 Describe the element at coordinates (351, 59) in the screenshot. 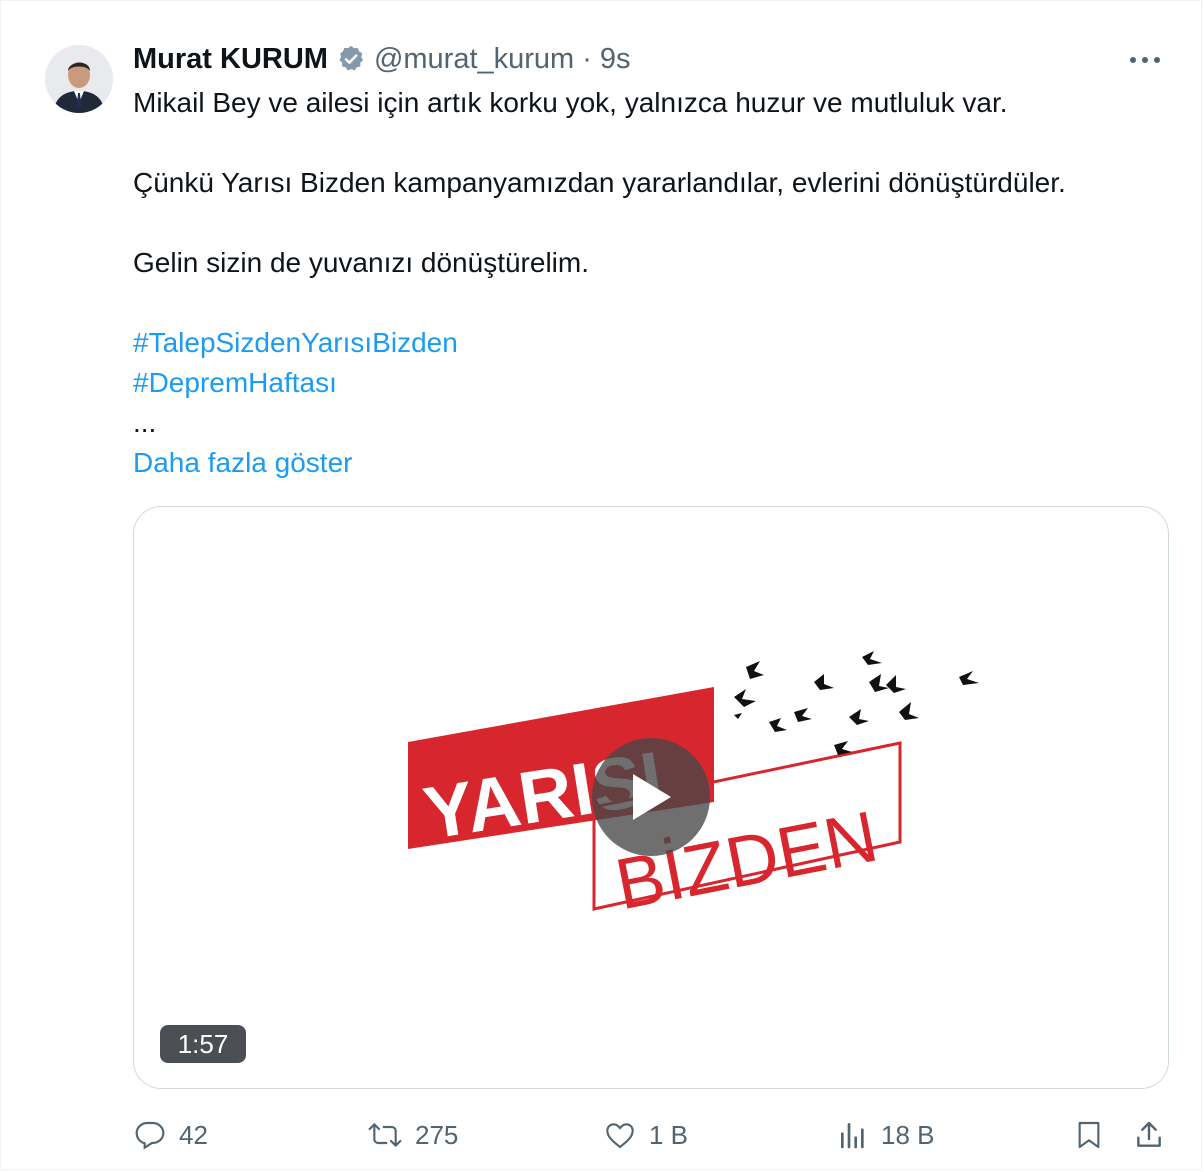

I see `verified-badge-icon` at that location.